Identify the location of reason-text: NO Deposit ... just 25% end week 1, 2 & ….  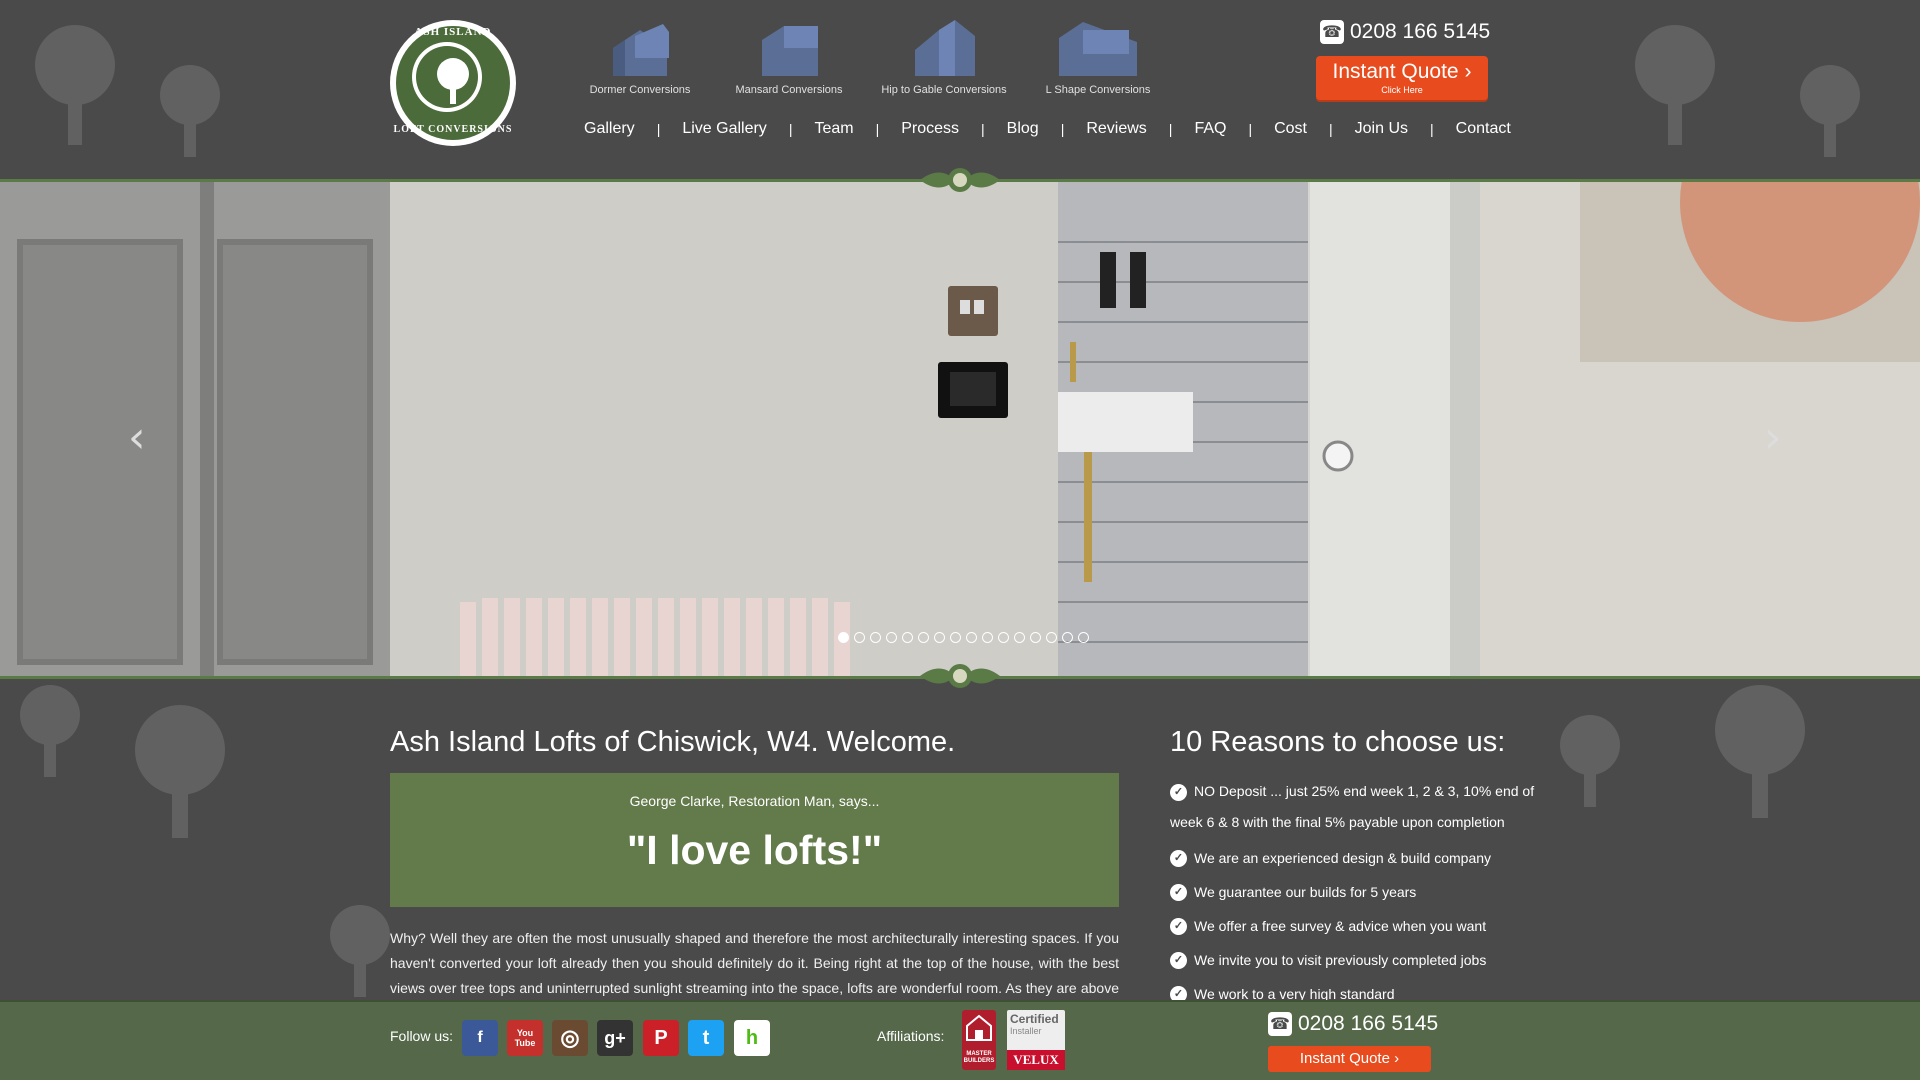
(1364, 791).